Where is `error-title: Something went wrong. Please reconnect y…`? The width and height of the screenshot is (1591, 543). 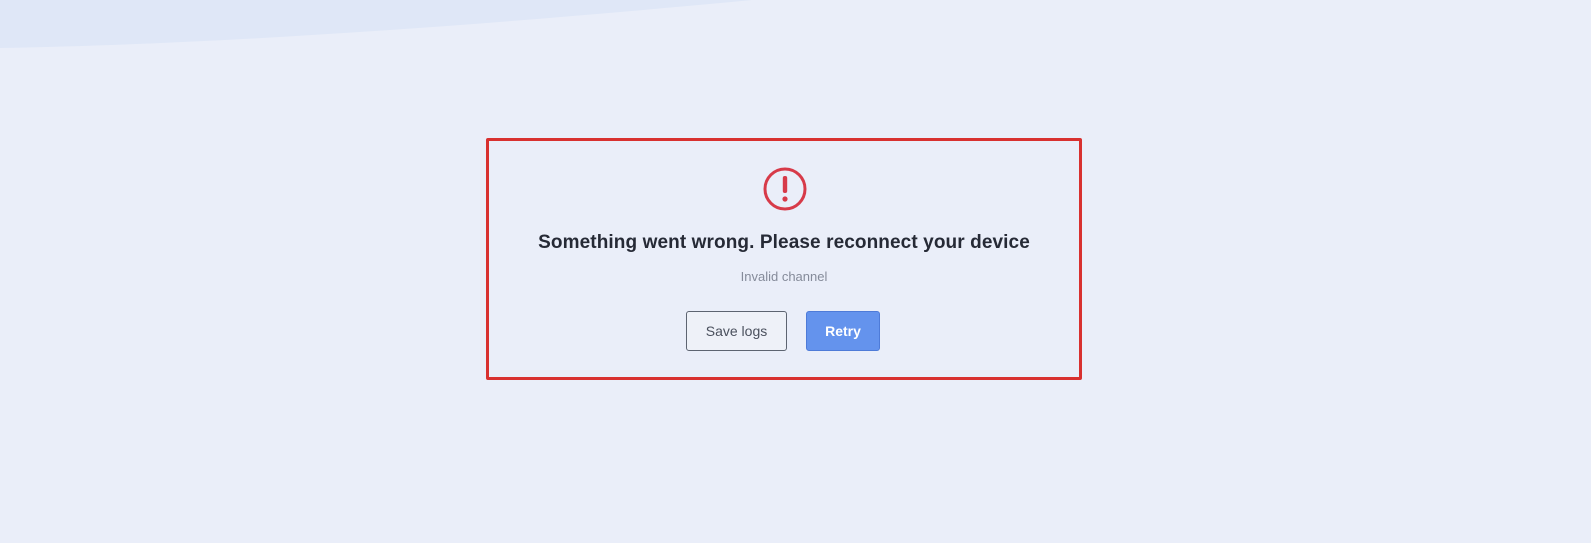
error-title: Something went wrong. Please reconnect y… is located at coordinates (784, 242).